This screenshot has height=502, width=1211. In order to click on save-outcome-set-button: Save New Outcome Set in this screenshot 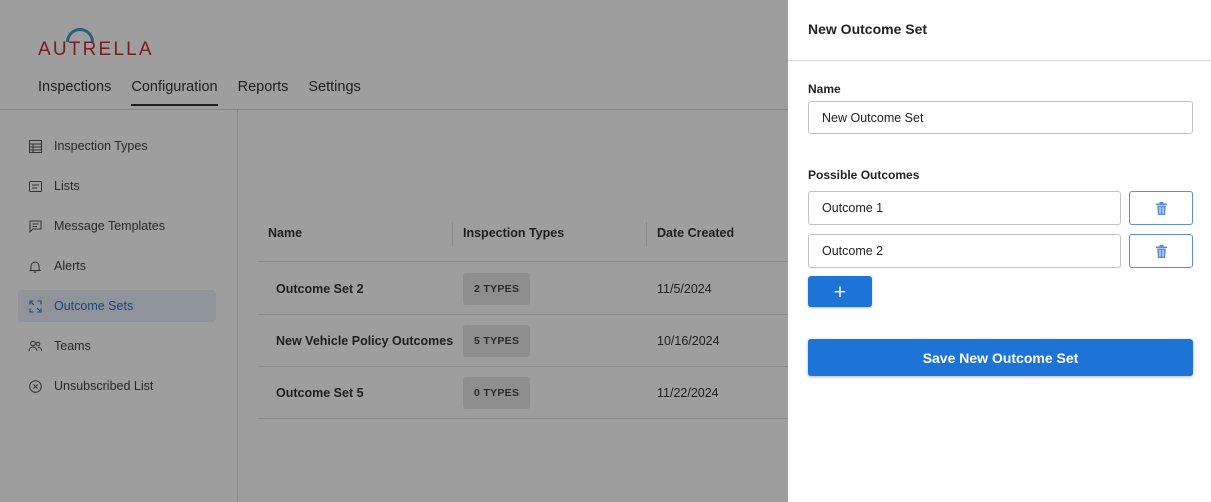, I will do `click(1000, 357)`.